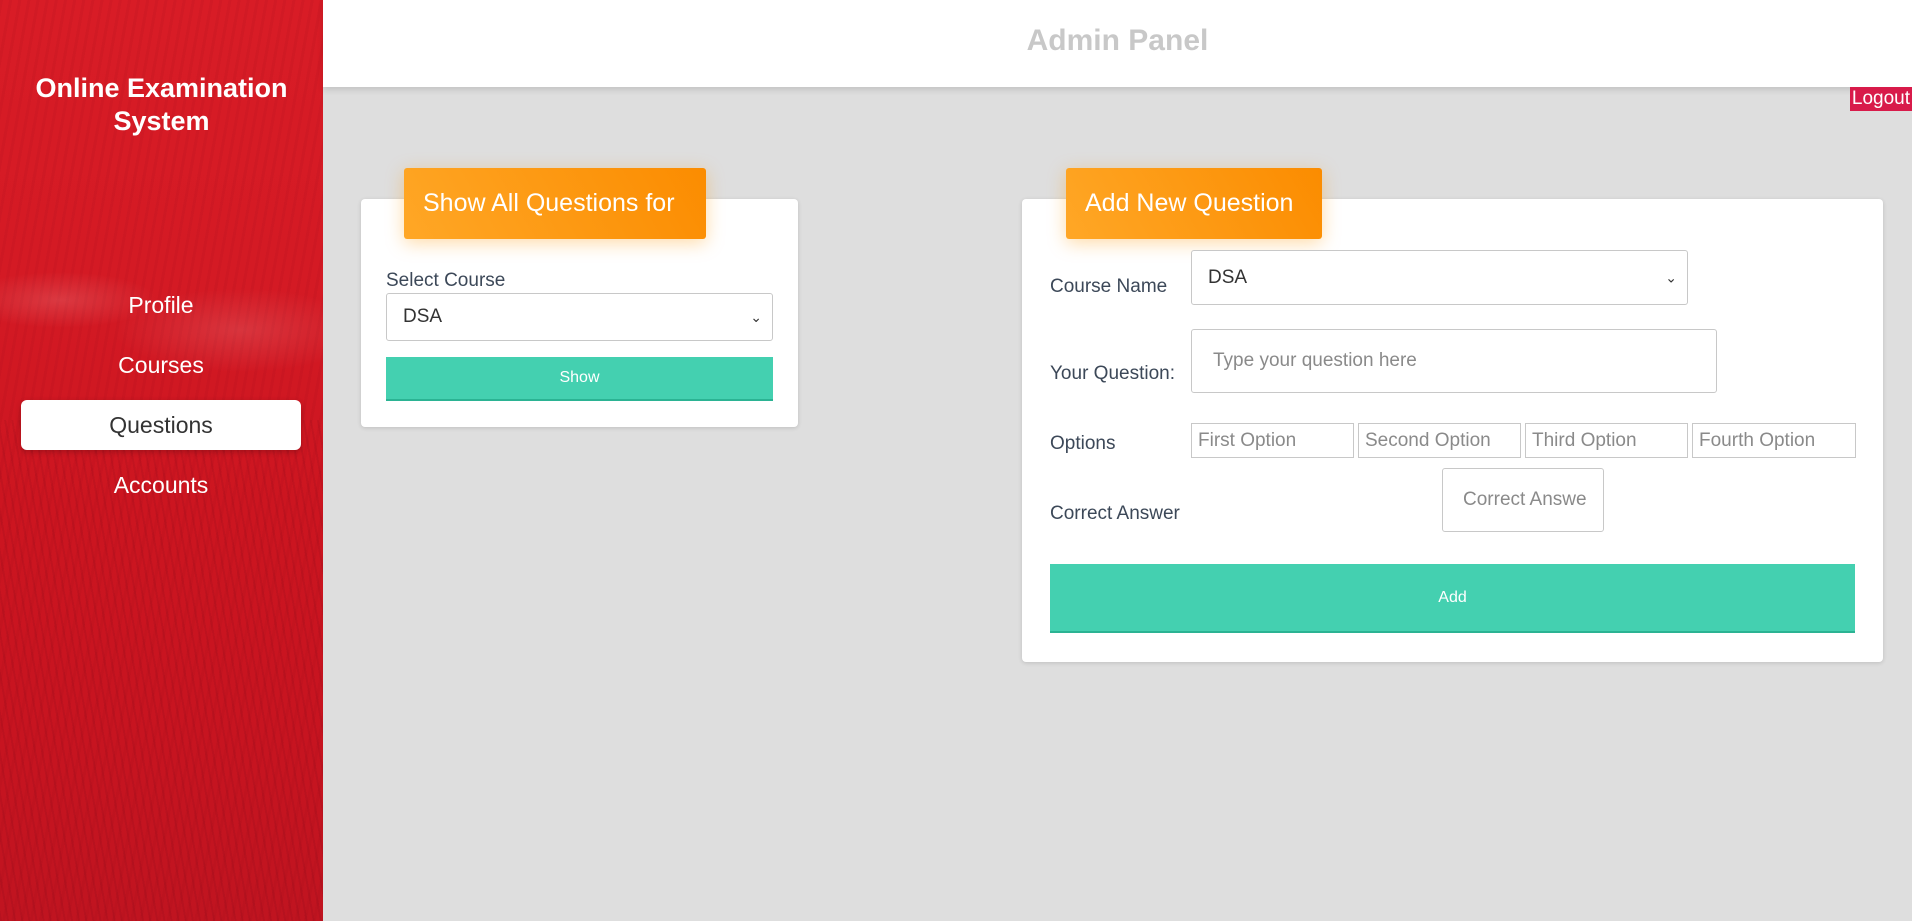 Image resolution: width=1912 pixels, height=921 pixels. What do you see at coordinates (1115, 513) in the screenshot?
I see `correct-answer-label: Correct Answer` at bounding box center [1115, 513].